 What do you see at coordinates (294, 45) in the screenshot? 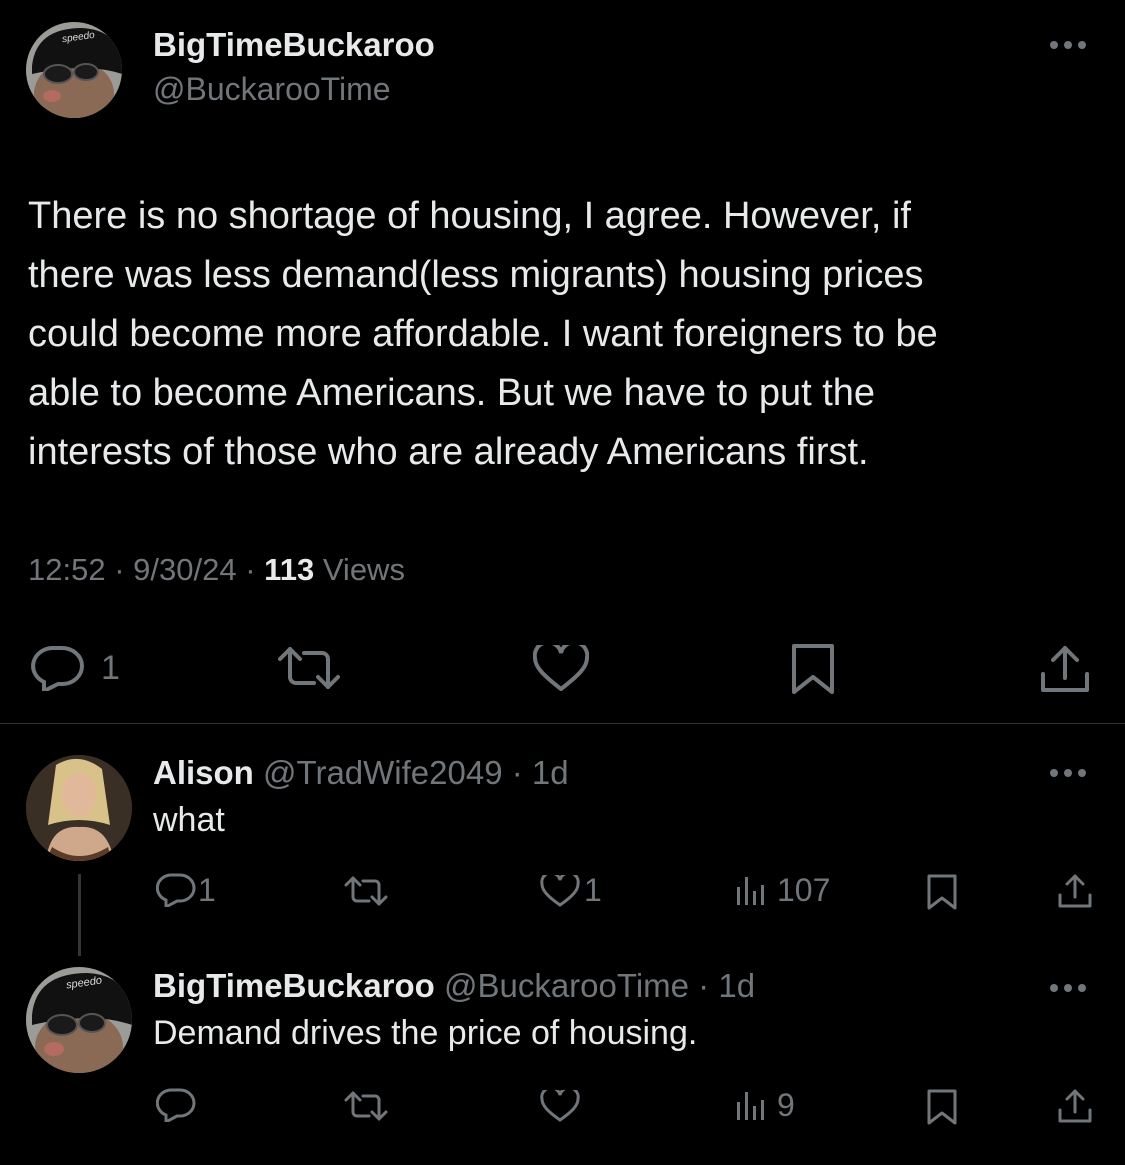
I see `author-display-name: BigTimeBuckaroo` at bounding box center [294, 45].